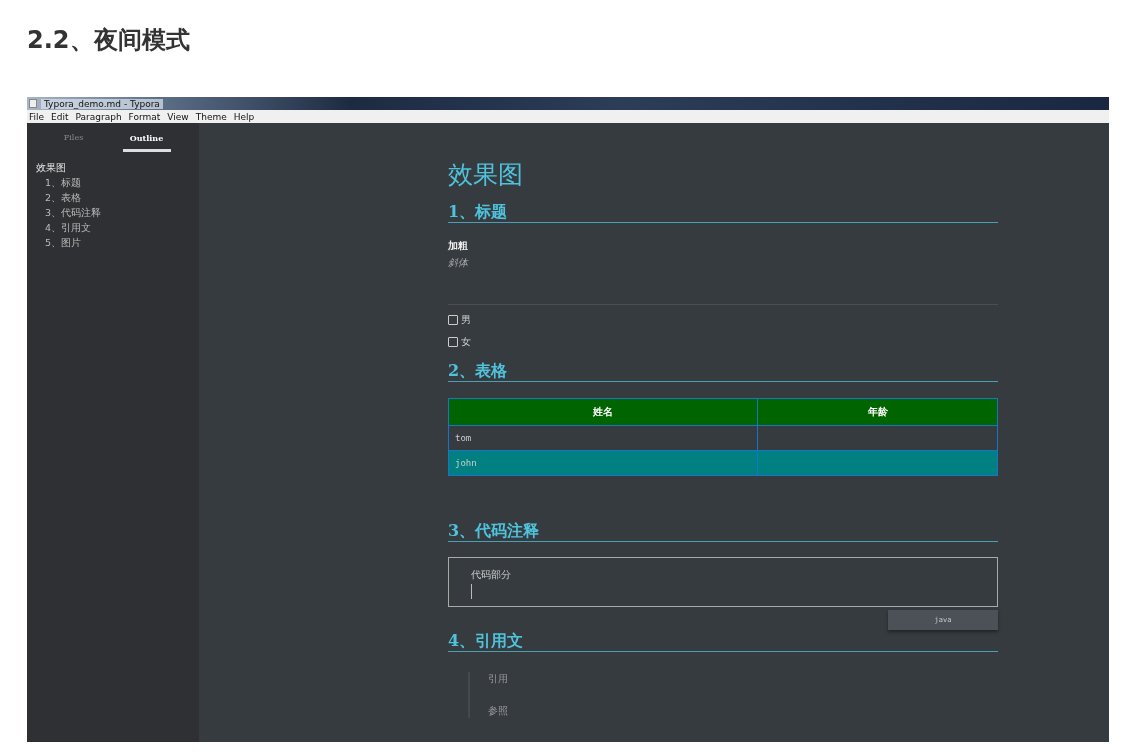 The image size is (1133, 756). I want to click on table-cell: tom, so click(603, 438).